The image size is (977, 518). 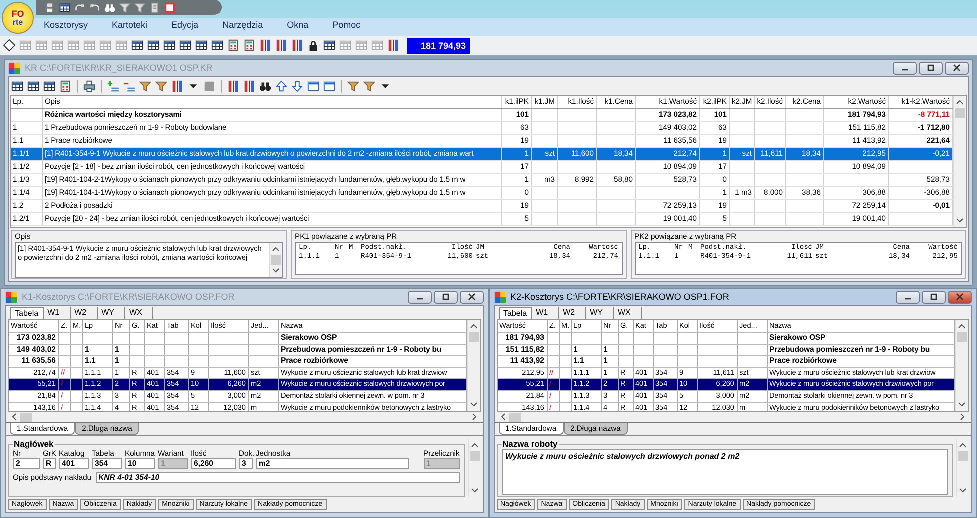 I want to click on menu-item: Kosztorysy, so click(x=66, y=25).